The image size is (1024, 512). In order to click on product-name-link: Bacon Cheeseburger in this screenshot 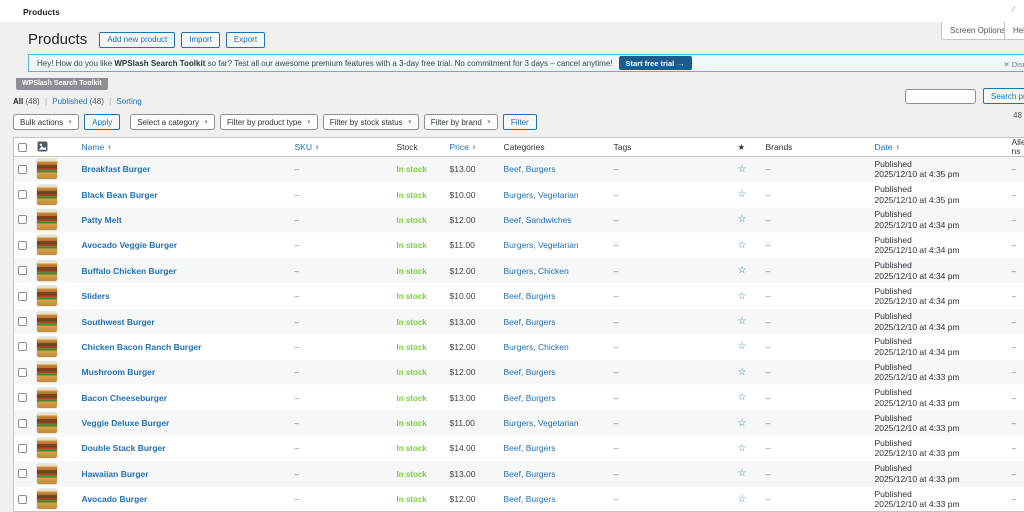, I will do `click(125, 398)`.